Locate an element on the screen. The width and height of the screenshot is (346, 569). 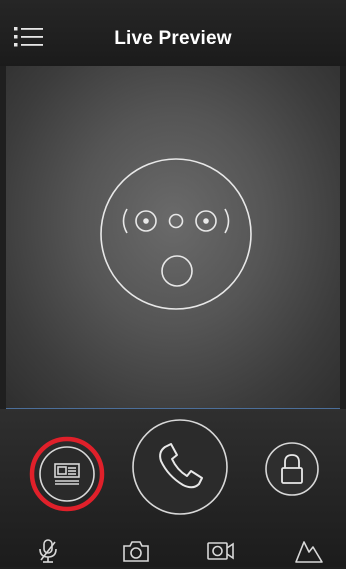
camera-icon is located at coordinates (136, 551).